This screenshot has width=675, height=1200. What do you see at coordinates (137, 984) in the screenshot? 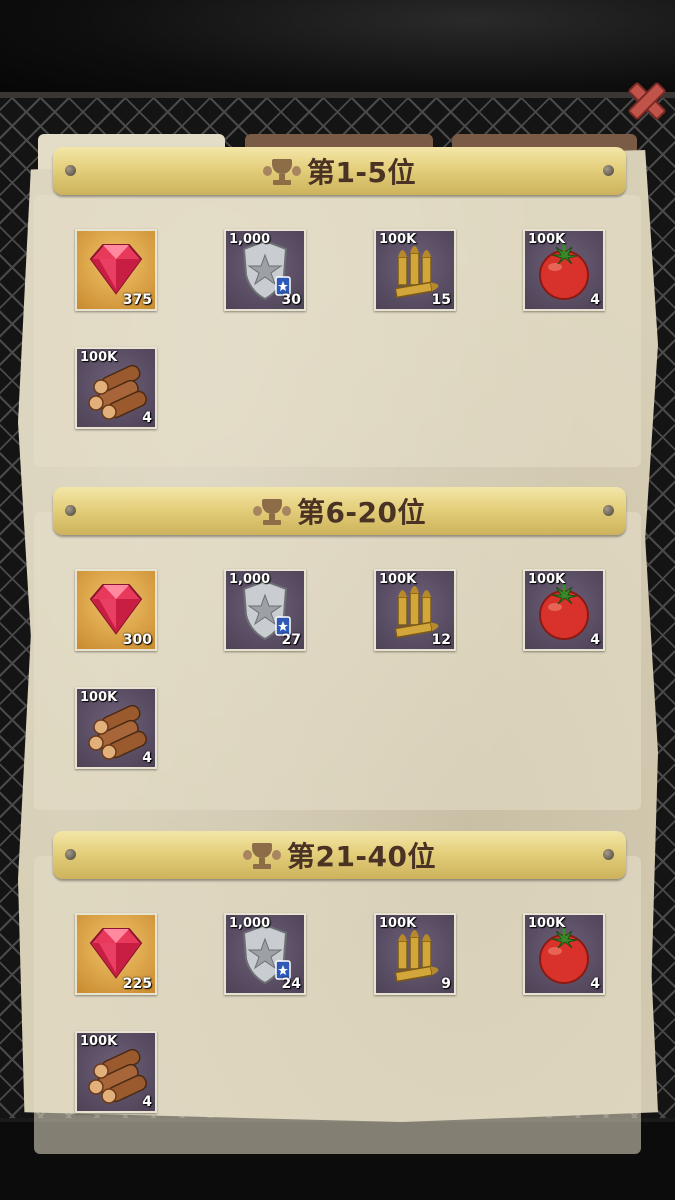
I see `item-count: 225` at bounding box center [137, 984].